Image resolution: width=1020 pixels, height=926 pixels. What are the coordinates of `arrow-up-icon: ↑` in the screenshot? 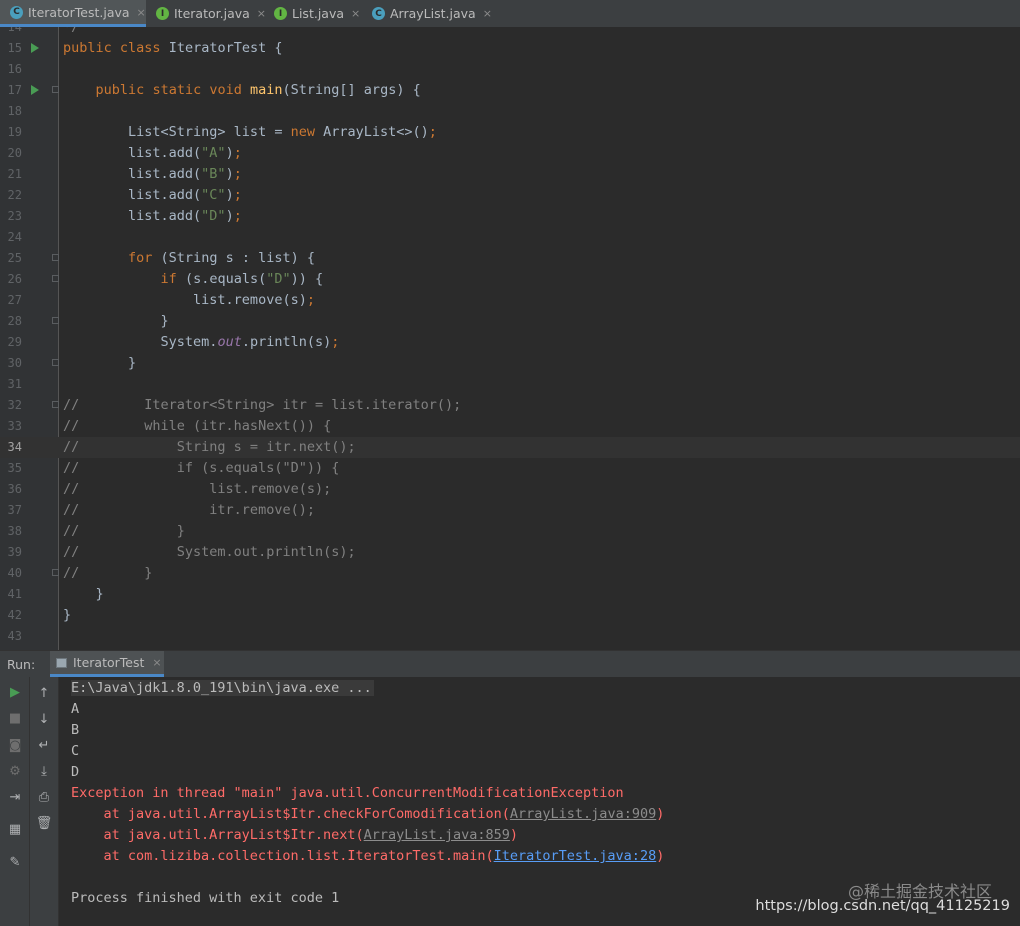 It's located at (44, 693).